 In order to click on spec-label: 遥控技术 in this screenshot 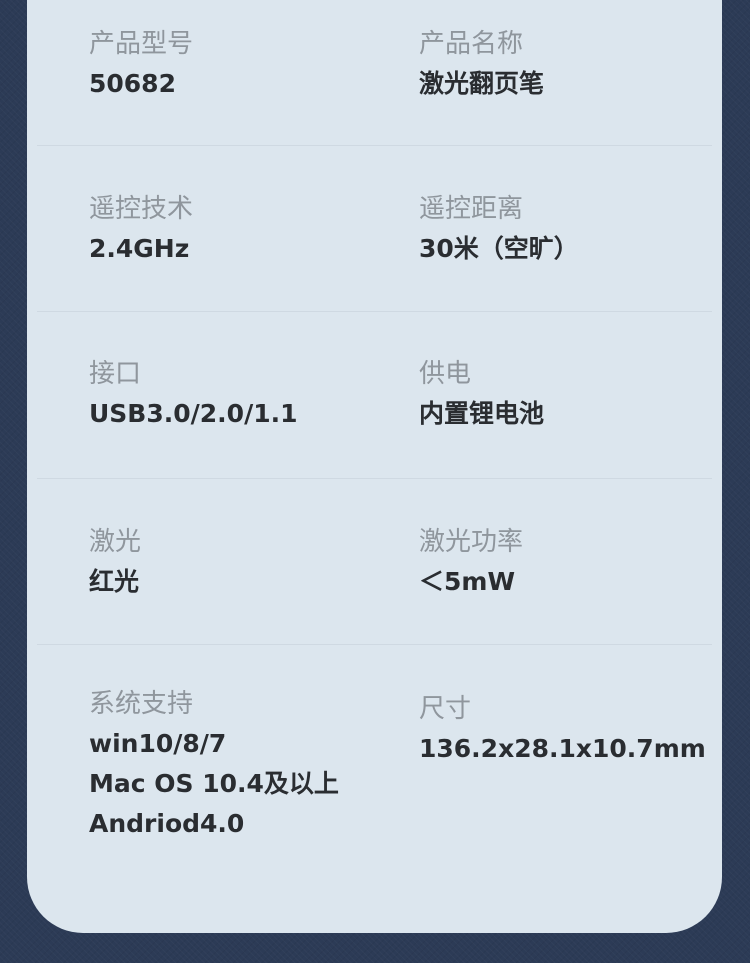, I will do `click(141, 209)`.